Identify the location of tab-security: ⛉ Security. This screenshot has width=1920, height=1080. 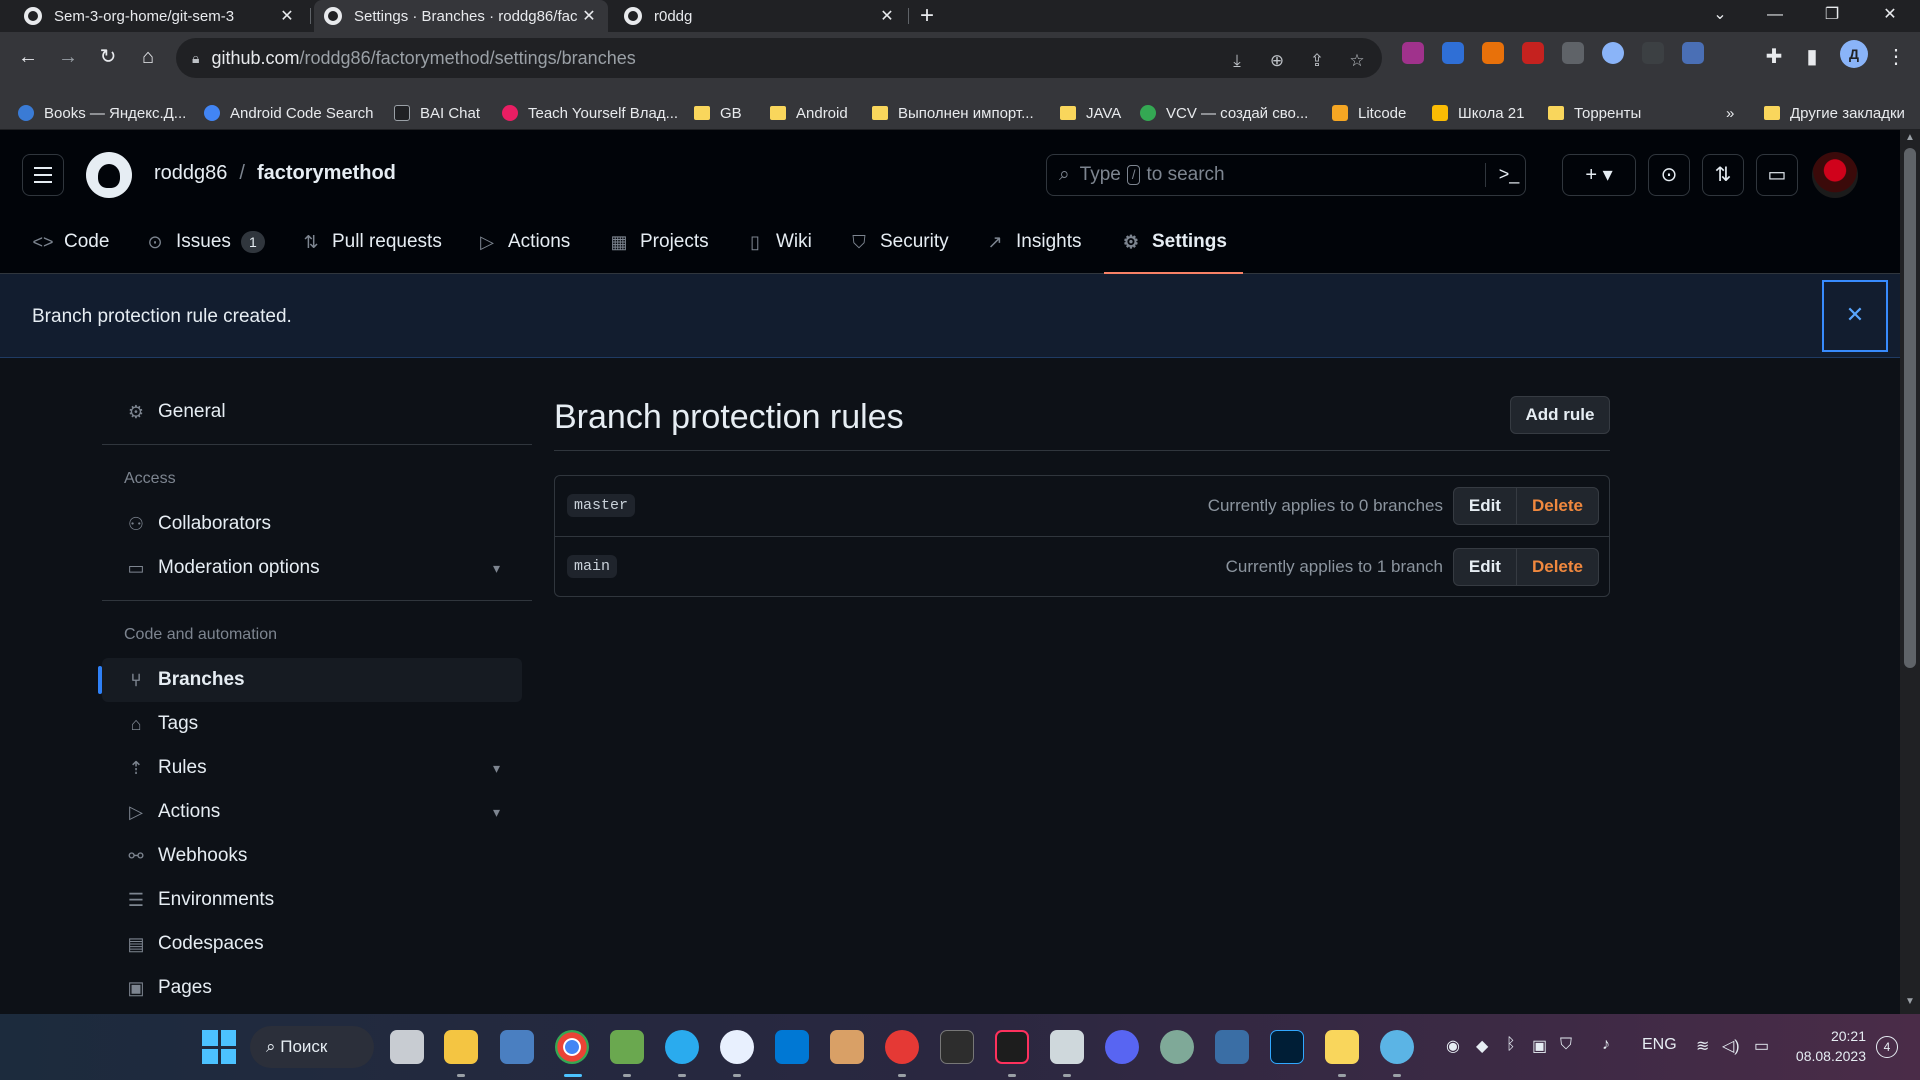
(898, 242).